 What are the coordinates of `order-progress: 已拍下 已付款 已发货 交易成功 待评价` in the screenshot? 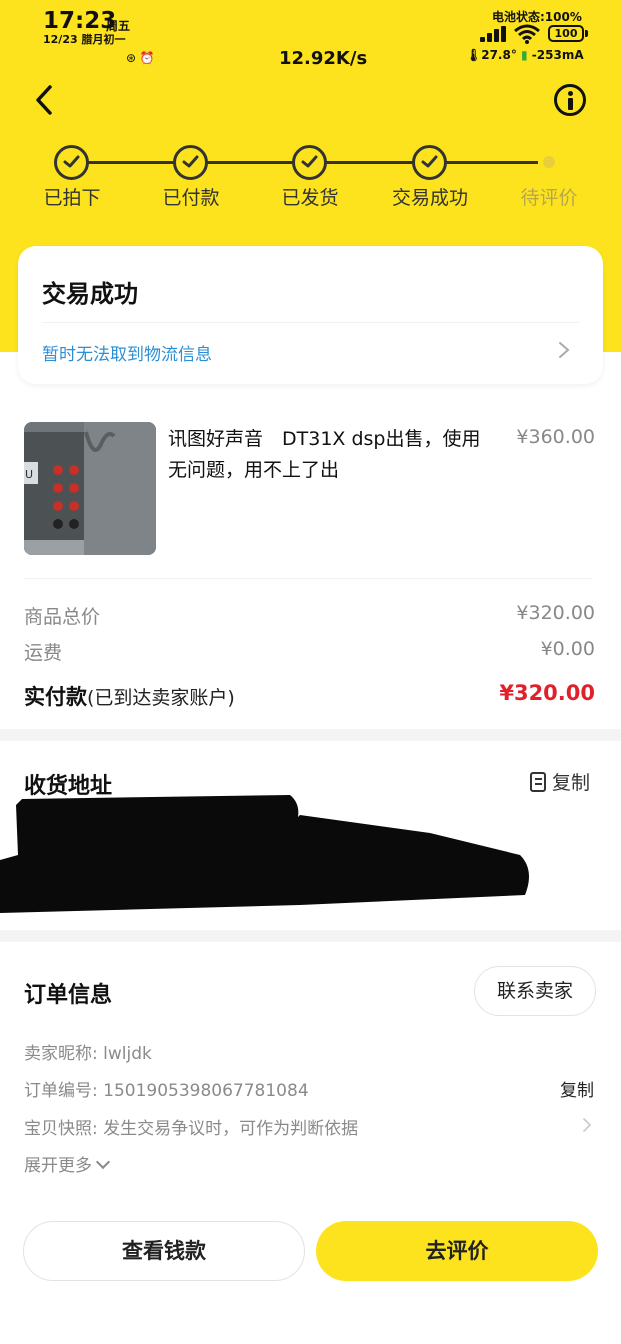 It's located at (310, 180).